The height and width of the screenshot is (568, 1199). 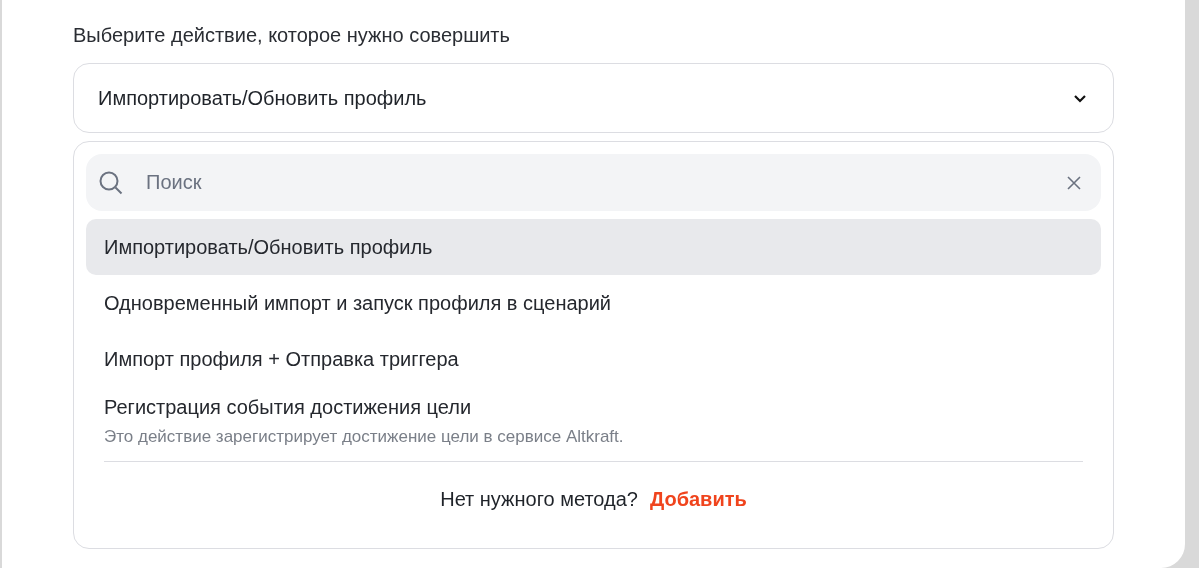 What do you see at coordinates (593, 247) in the screenshot?
I see `dropdown-option: Импортировать/Обновить профиль` at bounding box center [593, 247].